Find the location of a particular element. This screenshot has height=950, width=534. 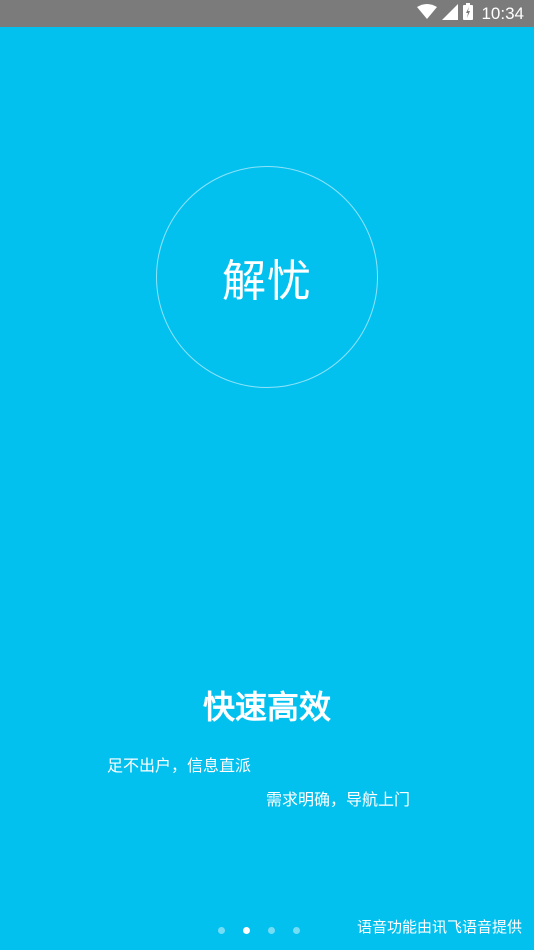

hero-circle: 解忧 is located at coordinates (267, 277).